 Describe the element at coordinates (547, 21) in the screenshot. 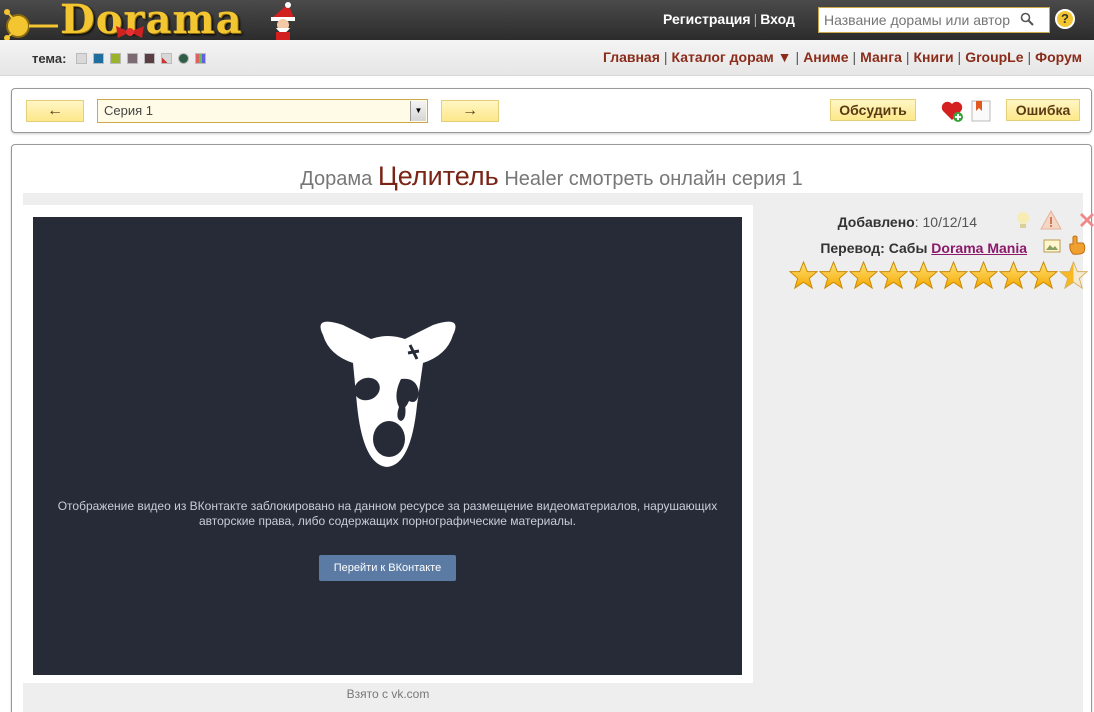

I see `top-bar: Dorama Регистрация|Вход ?` at that location.